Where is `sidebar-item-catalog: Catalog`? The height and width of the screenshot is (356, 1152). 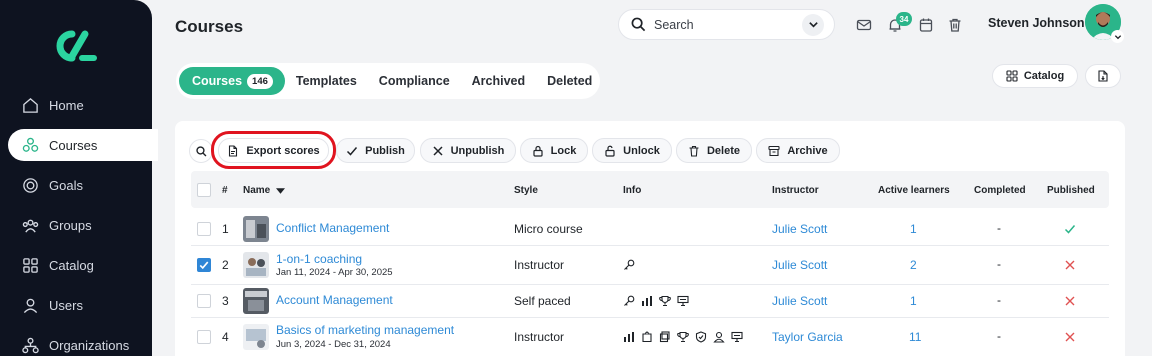
sidebar-item-catalog: Catalog is located at coordinates (83, 265).